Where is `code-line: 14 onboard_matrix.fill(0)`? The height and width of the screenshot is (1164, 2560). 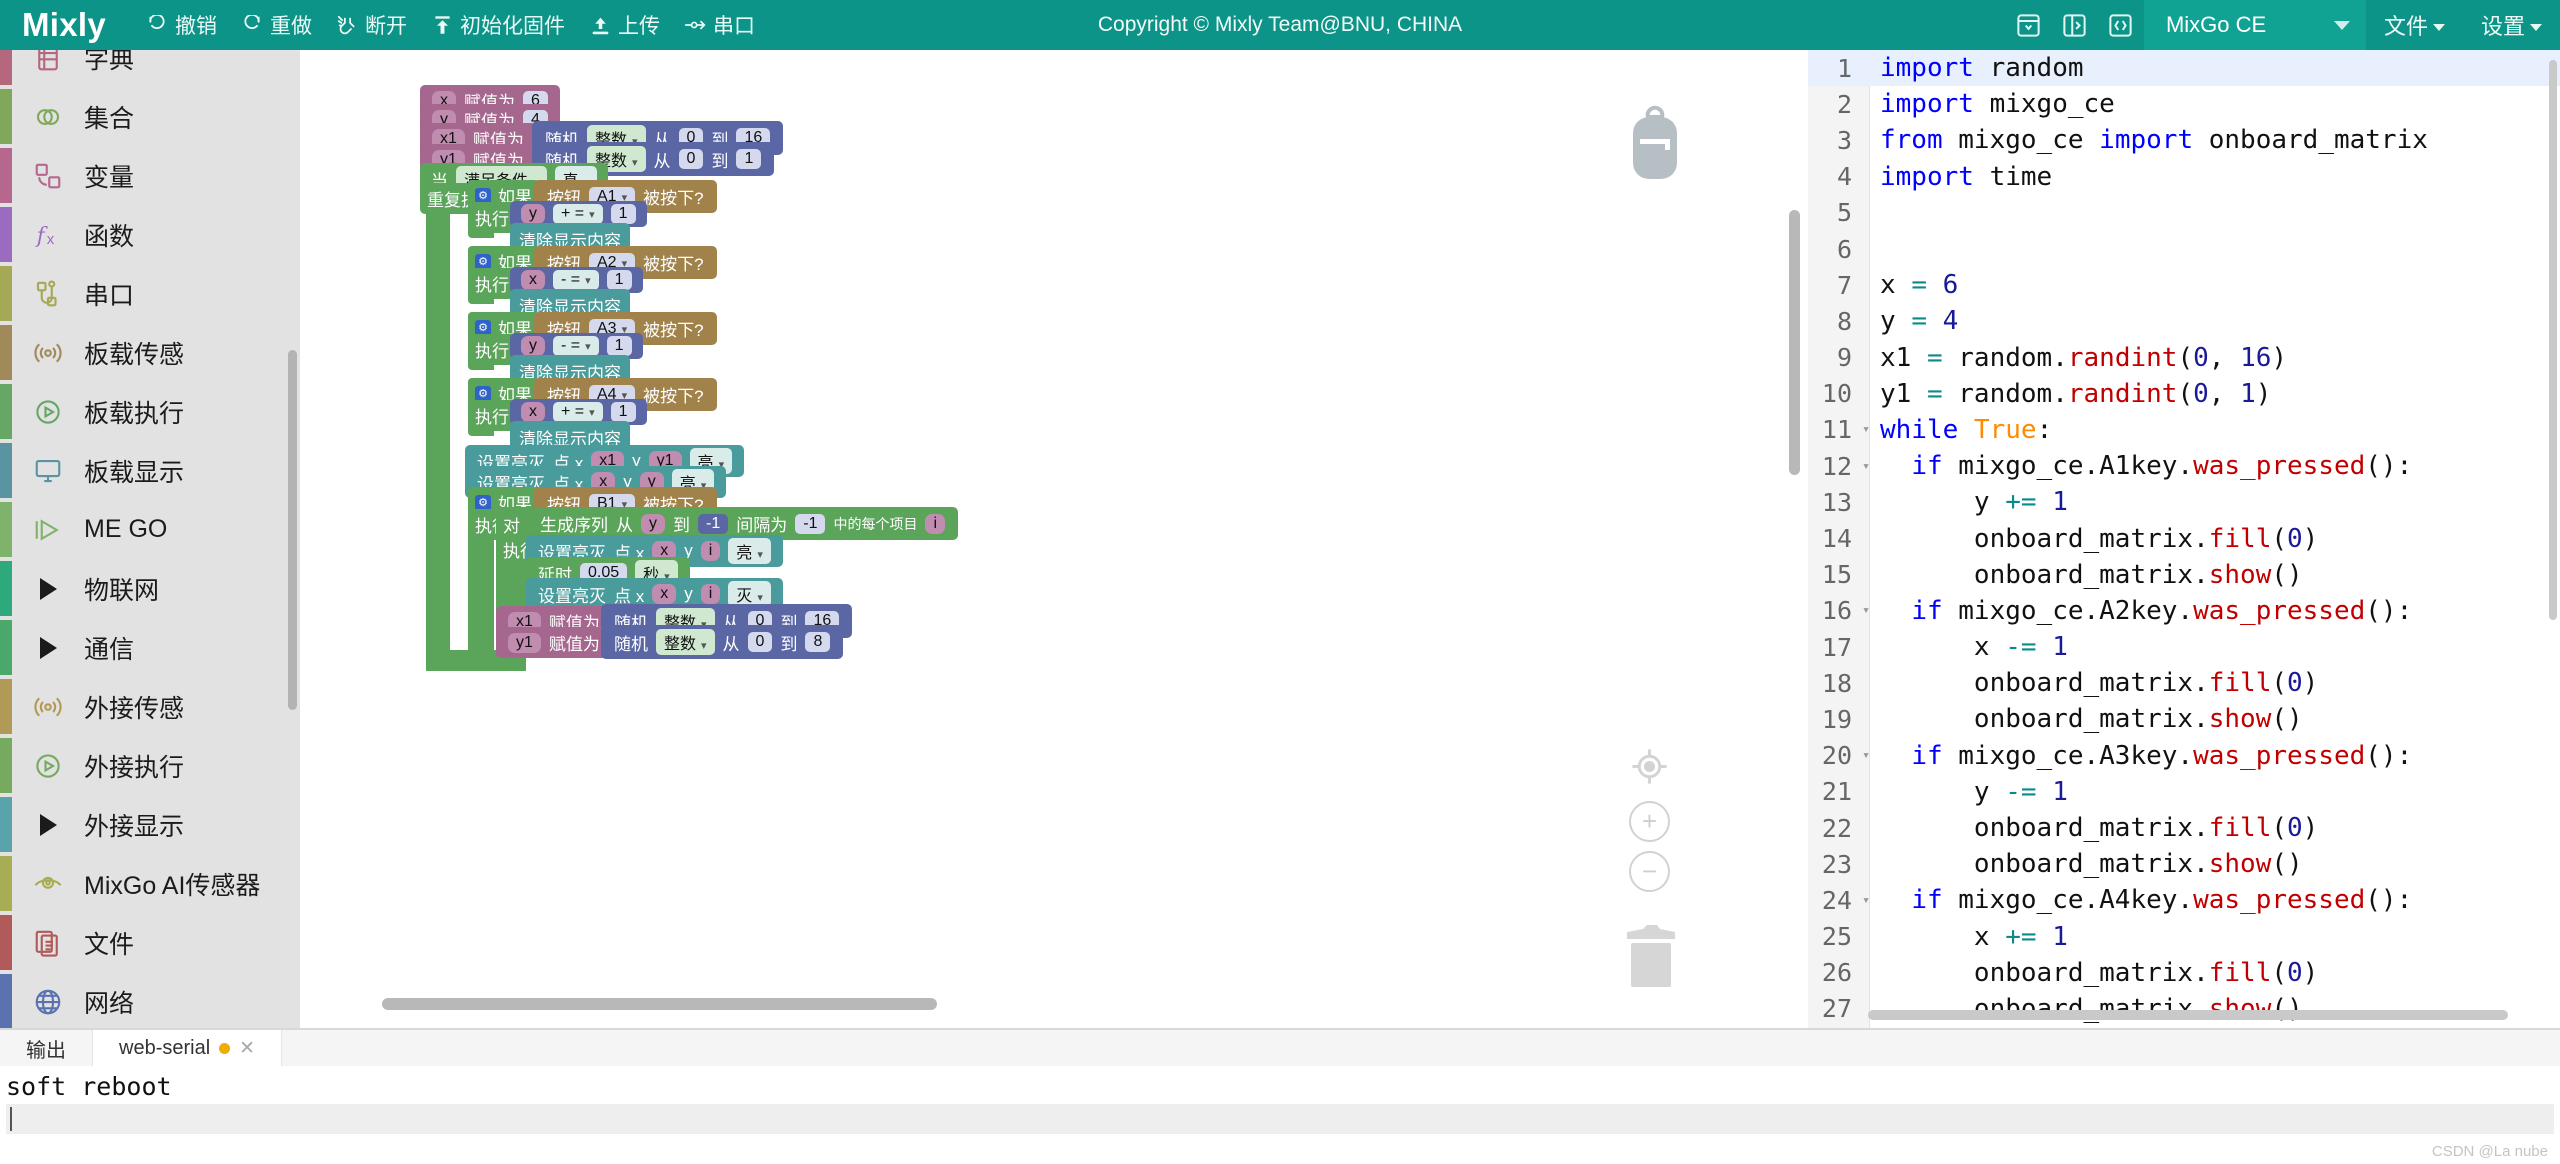 code-line: 14 onboard_matrix.fill(0) is located at coordinates (2184, 538).